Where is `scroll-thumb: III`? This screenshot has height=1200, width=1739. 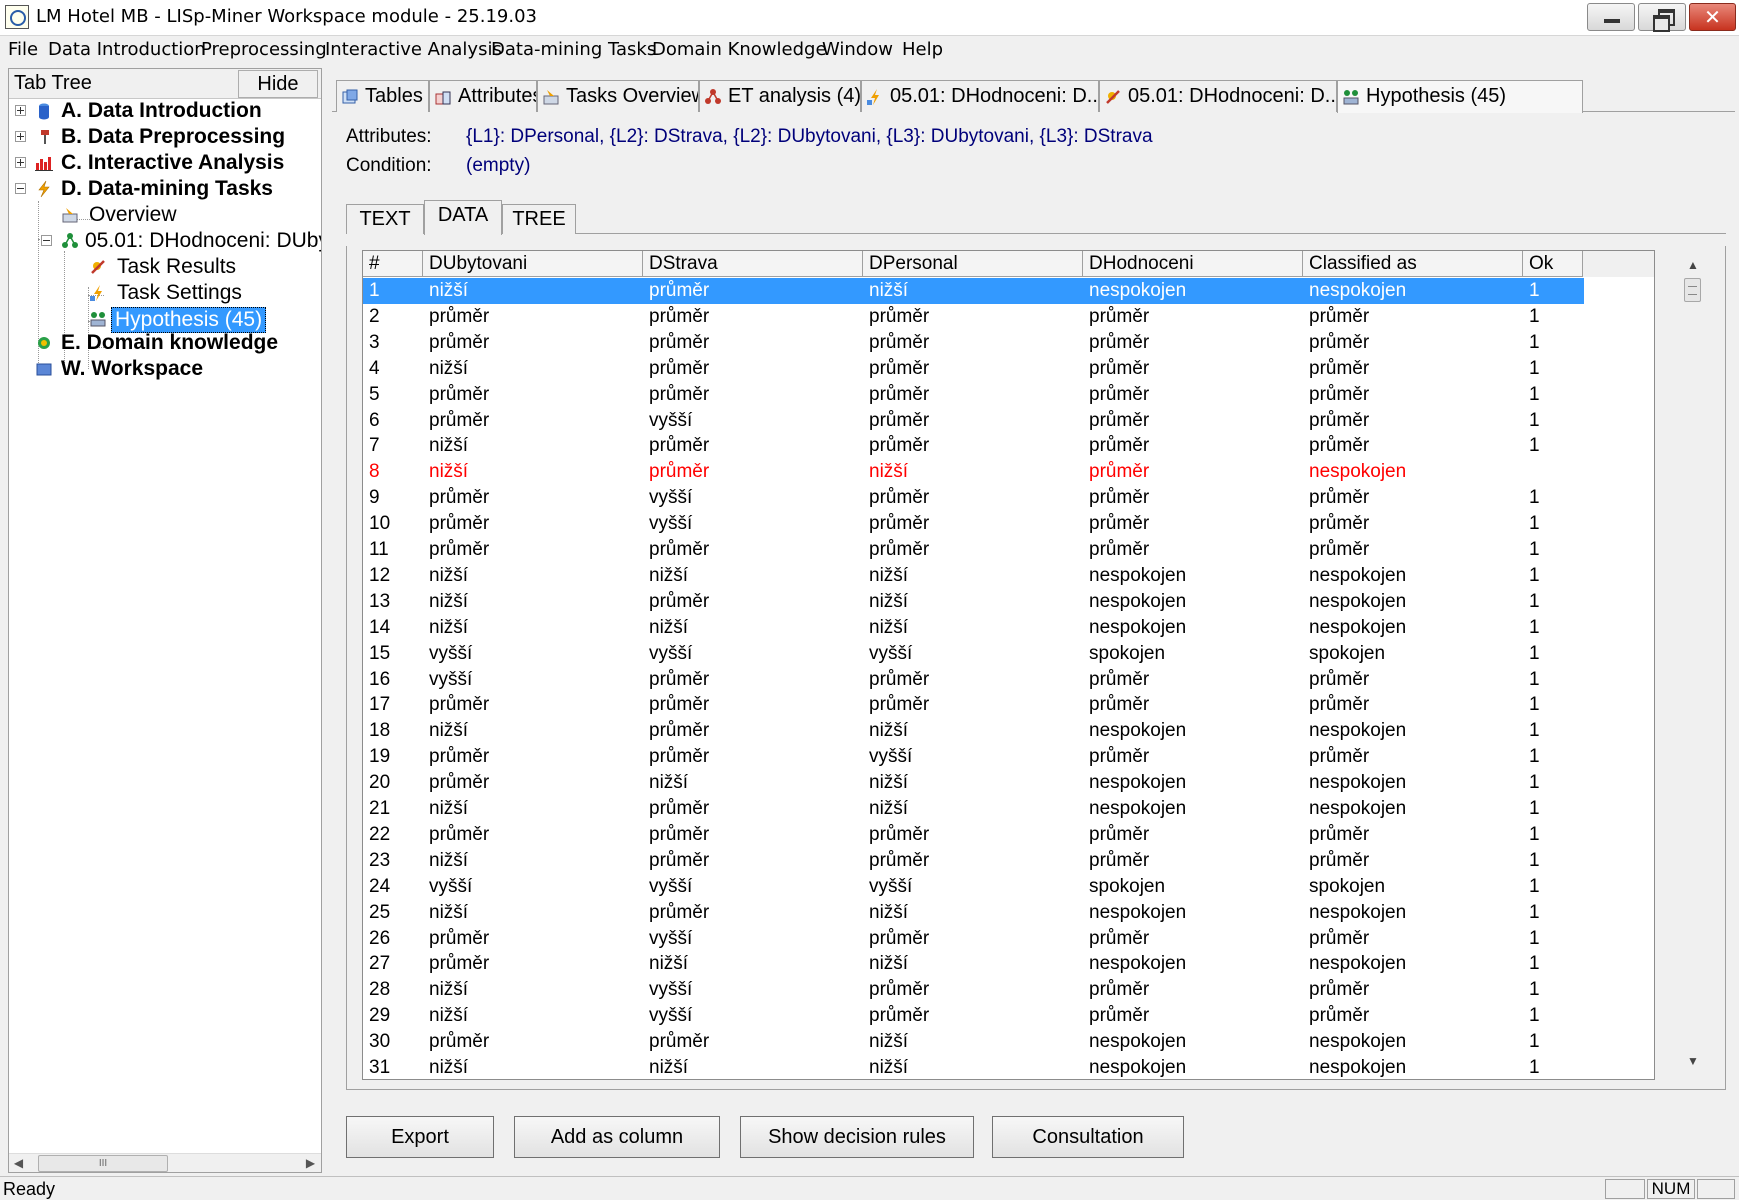
scroll-thumb: III is located at coordinates (103, 1163).